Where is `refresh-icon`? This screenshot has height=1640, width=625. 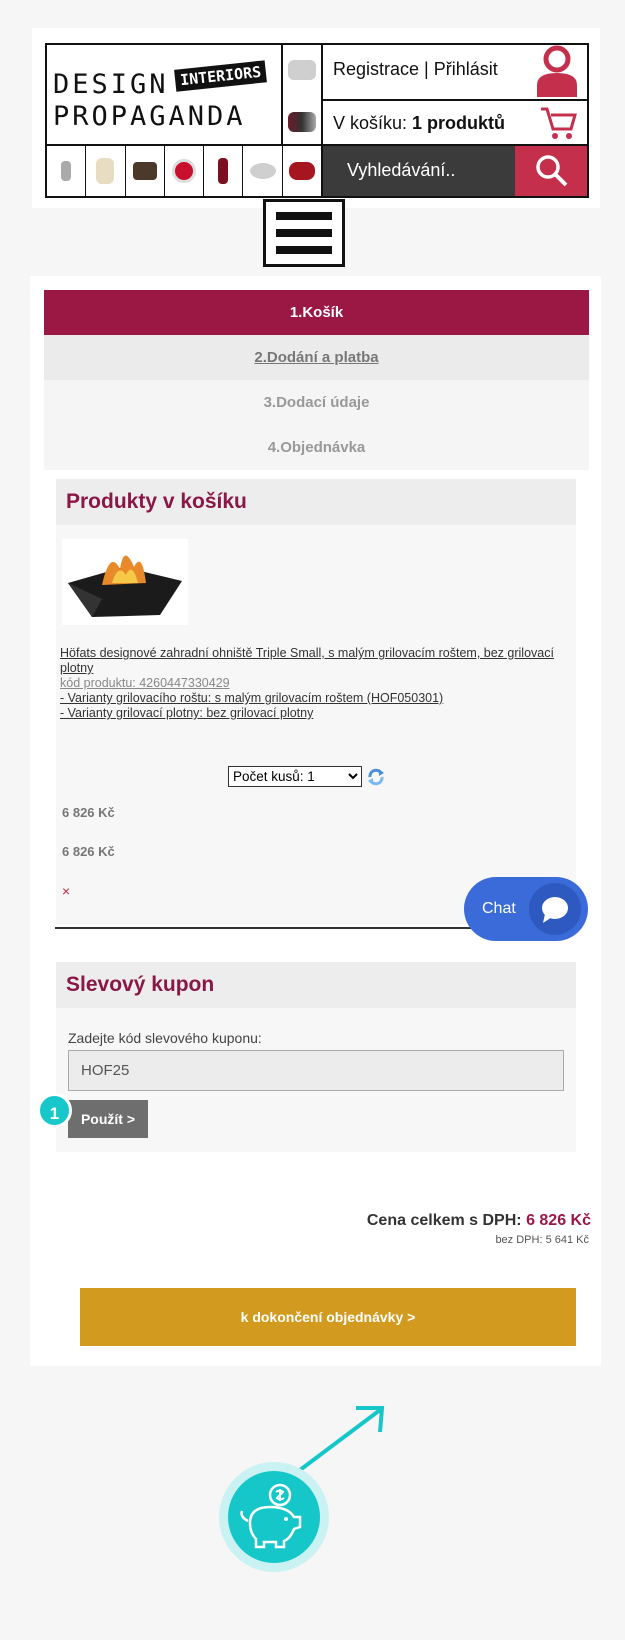
refresh-icon is located at coordinates (376, 777).